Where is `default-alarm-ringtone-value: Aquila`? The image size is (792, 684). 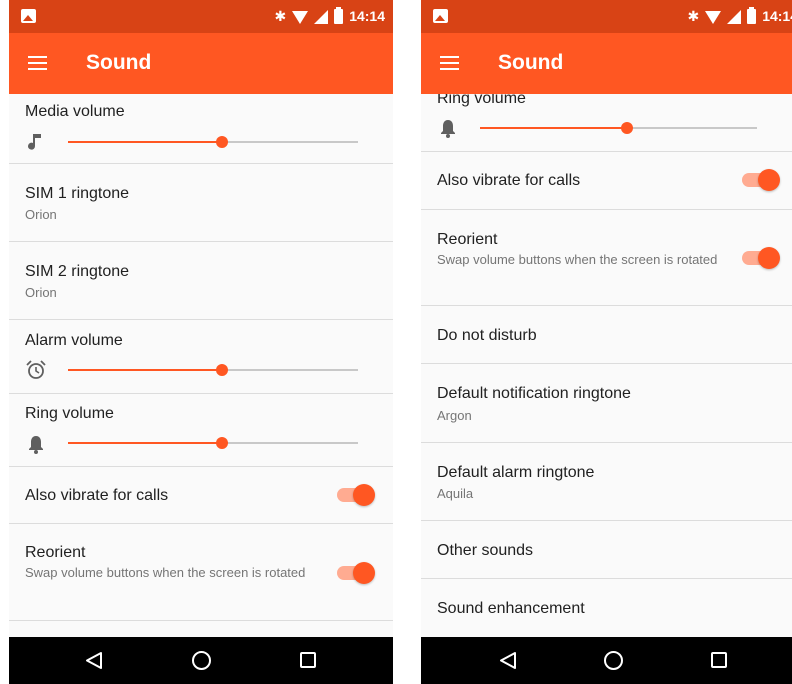
default-alarm-ringtone-value: Aquila is located at coordinates (455, 493).